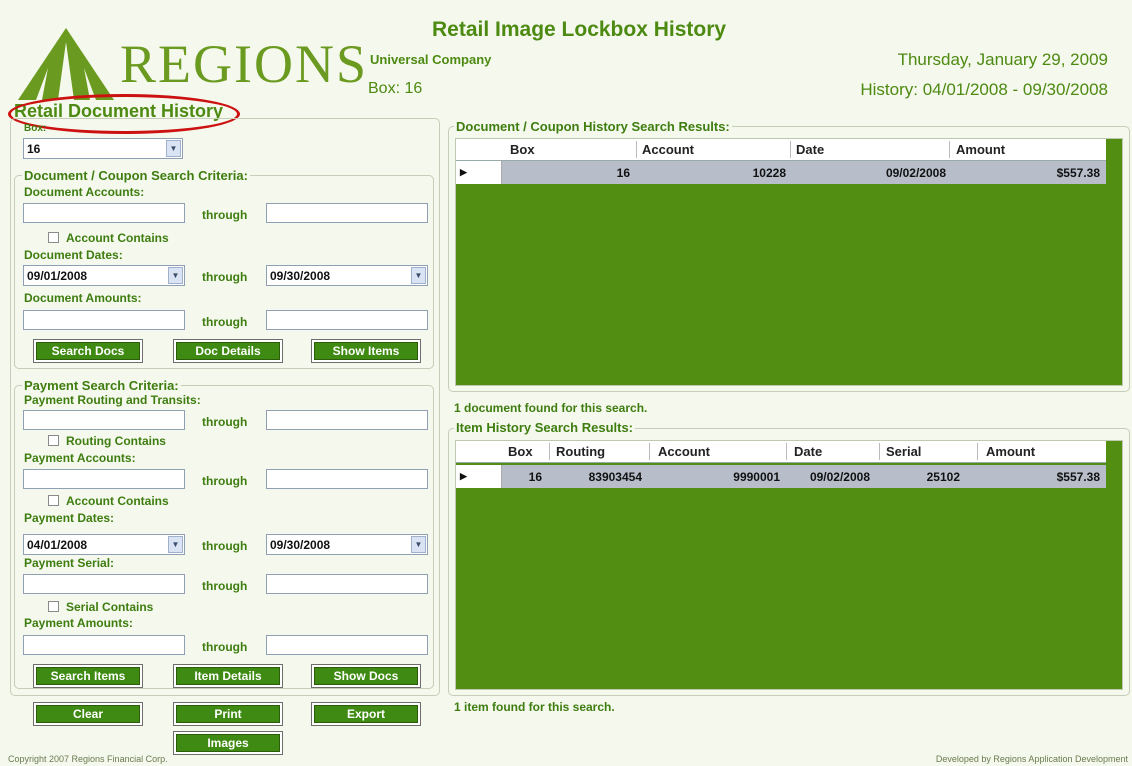 Image resolution: width=1132 pixels, height=766 pixels. I want to click on item-results-status: 1 item found for this search., so click(534, 707).